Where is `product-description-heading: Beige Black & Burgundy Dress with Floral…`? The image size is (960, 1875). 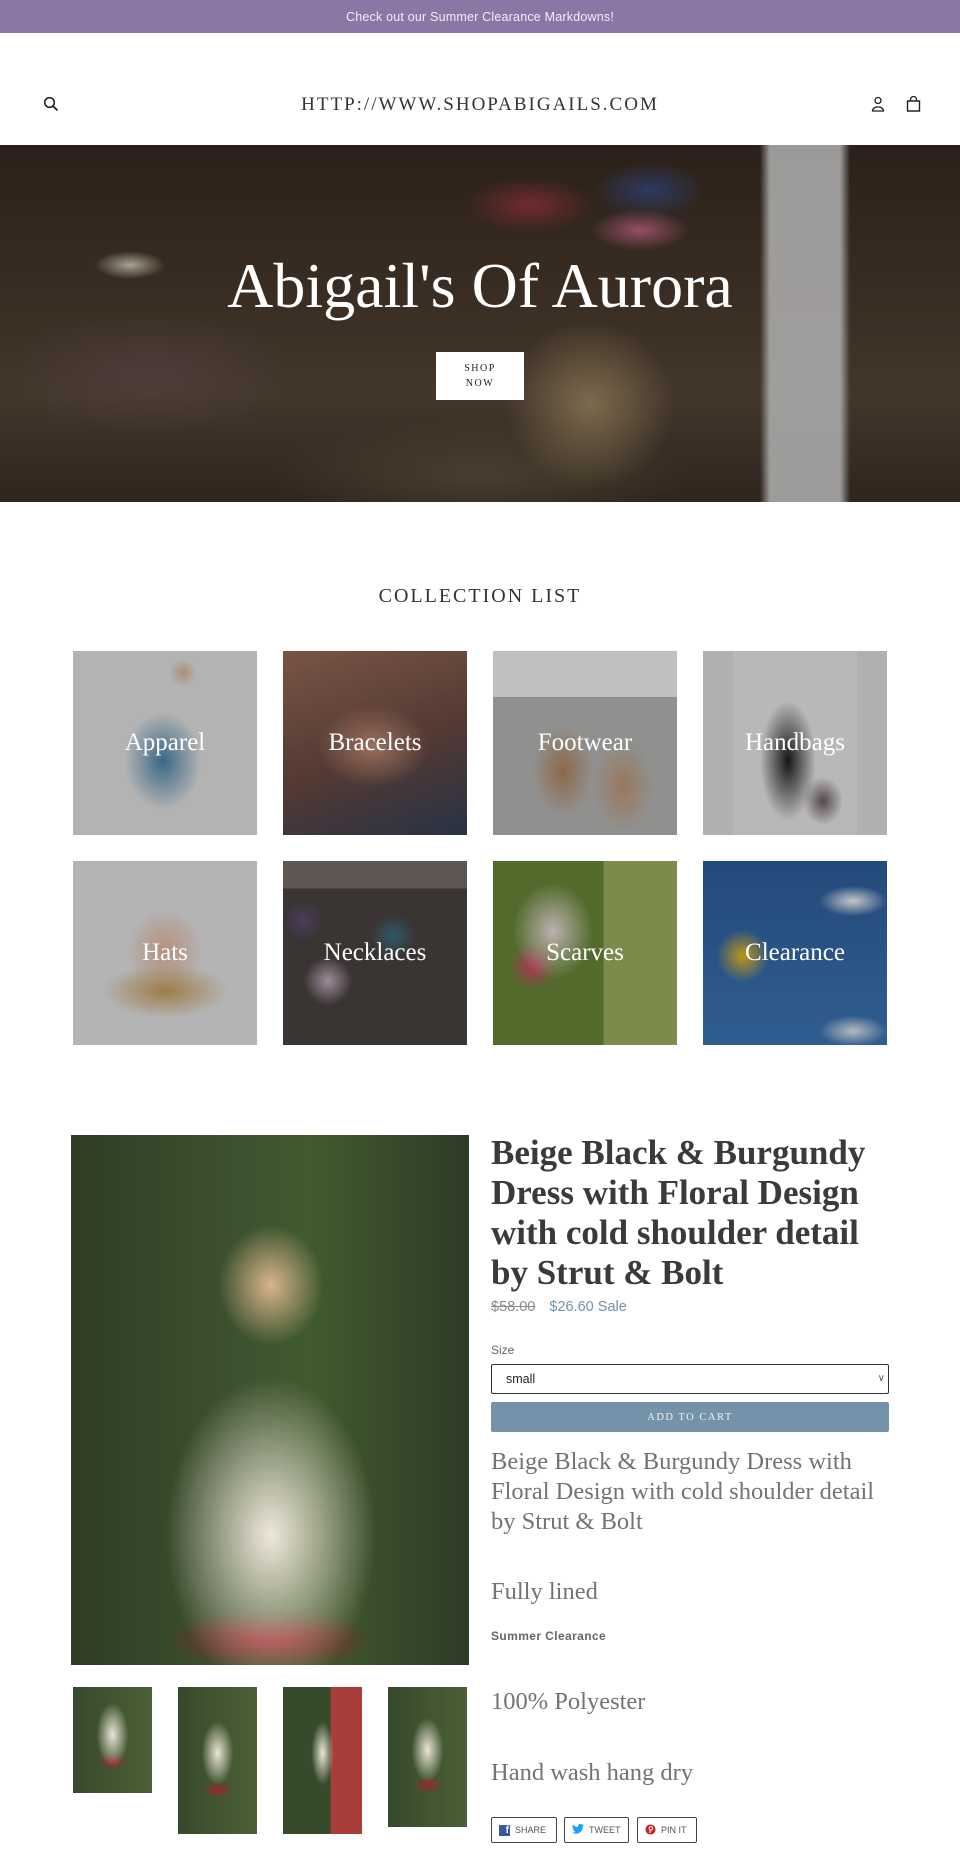 product-description-heading: Beige Black & Burgundy Dress with Floral… is located at coordinates (683, 1491).